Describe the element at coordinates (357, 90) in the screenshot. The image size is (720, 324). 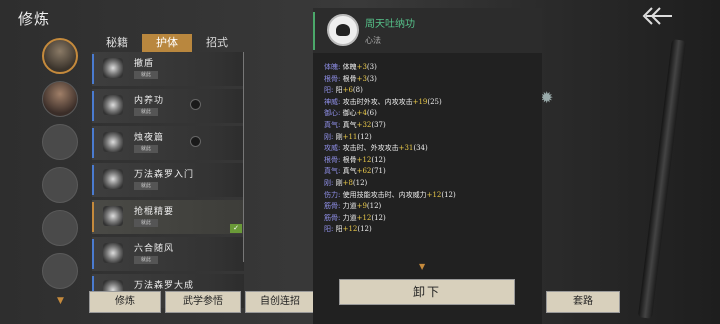
I see `stat-total: (8)` at that location.